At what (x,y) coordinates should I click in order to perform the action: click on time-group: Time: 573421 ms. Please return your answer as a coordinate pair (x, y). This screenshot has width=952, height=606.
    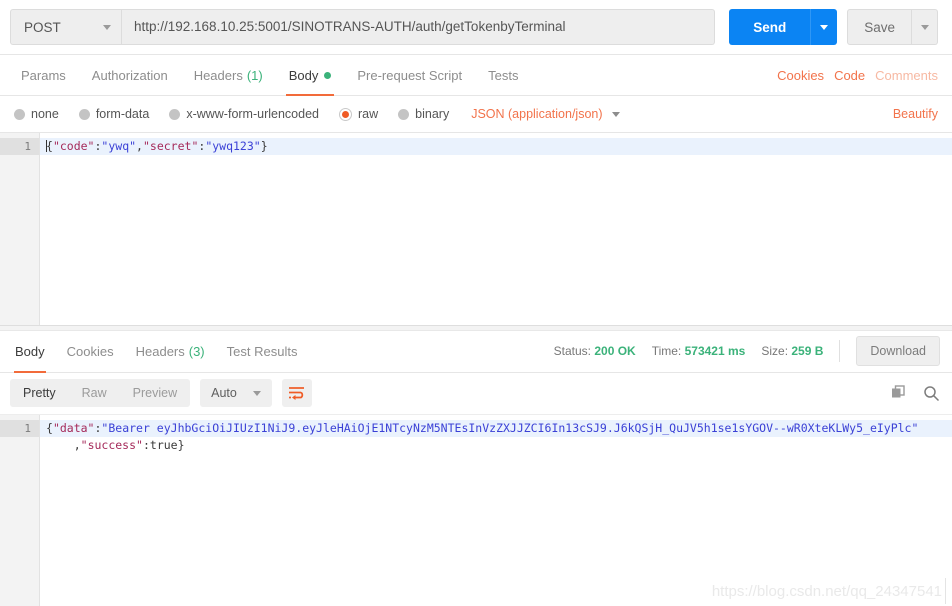
    Looking at the image, I should click on (699, 351).